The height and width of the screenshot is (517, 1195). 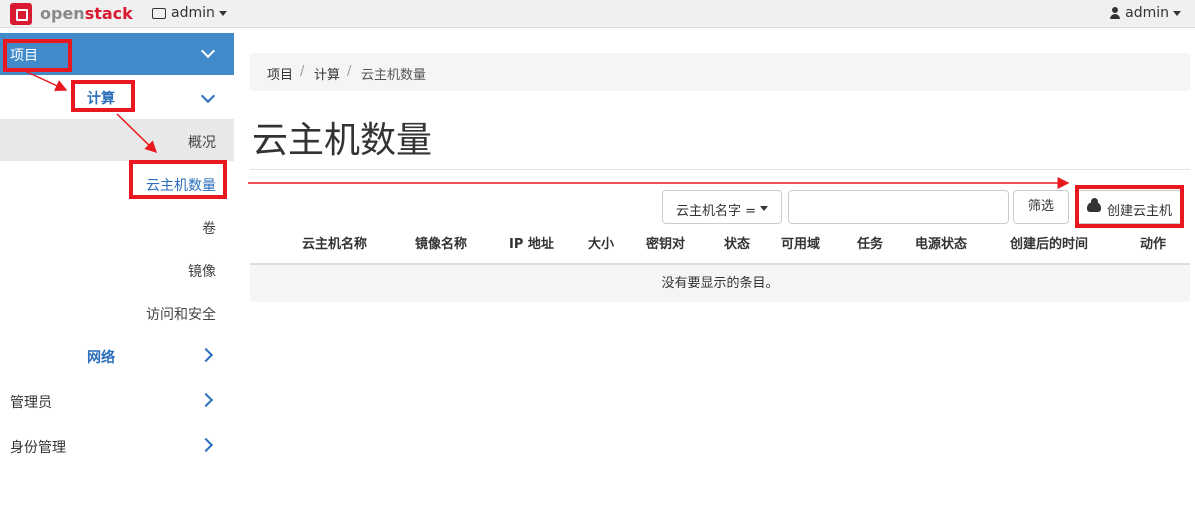 What do you see at coordinates (280, 73) in the screenshot?
I see `breadcrumb-item: 项目` at bounding box center [280, 73].